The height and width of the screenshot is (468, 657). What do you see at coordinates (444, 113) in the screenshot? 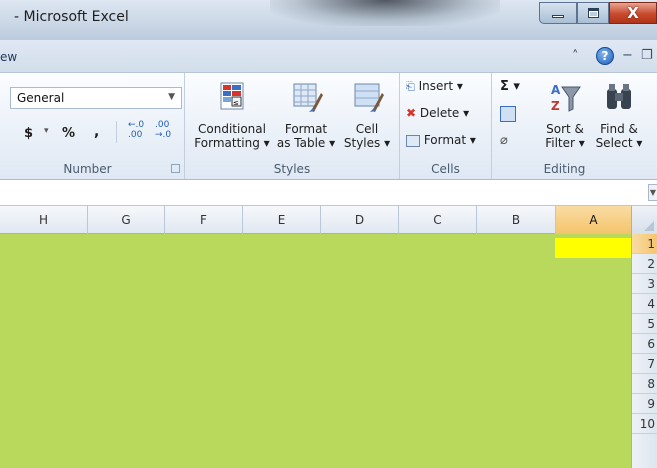
I see `delete-label: Delete ▾` at bounding box center [444, 113].